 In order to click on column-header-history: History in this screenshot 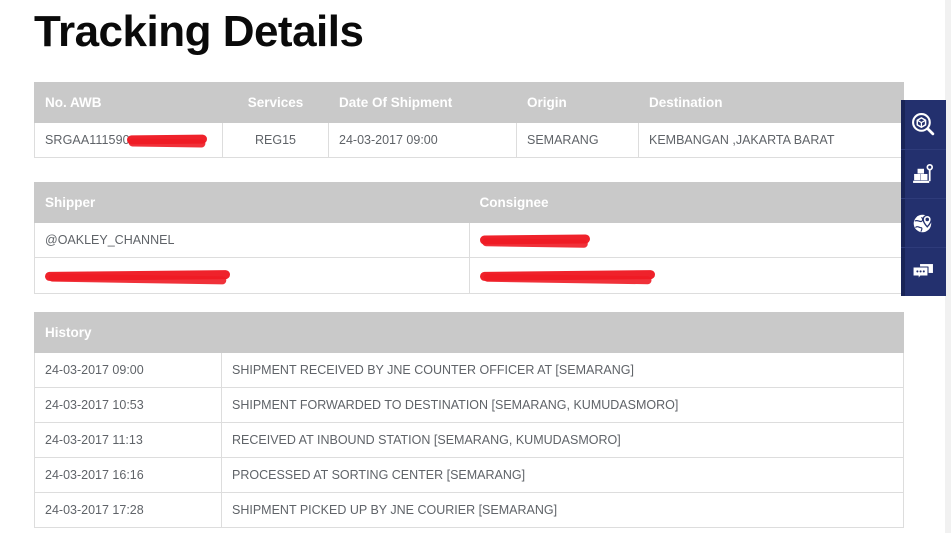, I will do `click(128, 332)`.